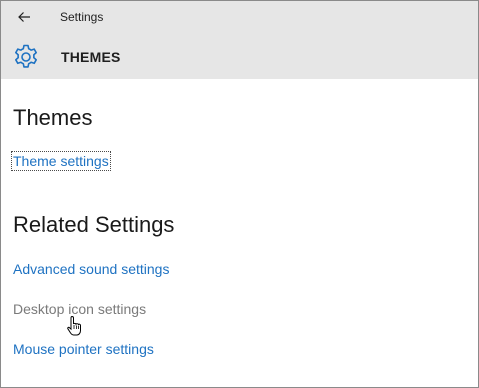 The image size is (479, 388). Describe the element at coordinates (91, 269) in the screenshot. I see `advanced-sound-settings-link: Advanced sound settings` at that location.